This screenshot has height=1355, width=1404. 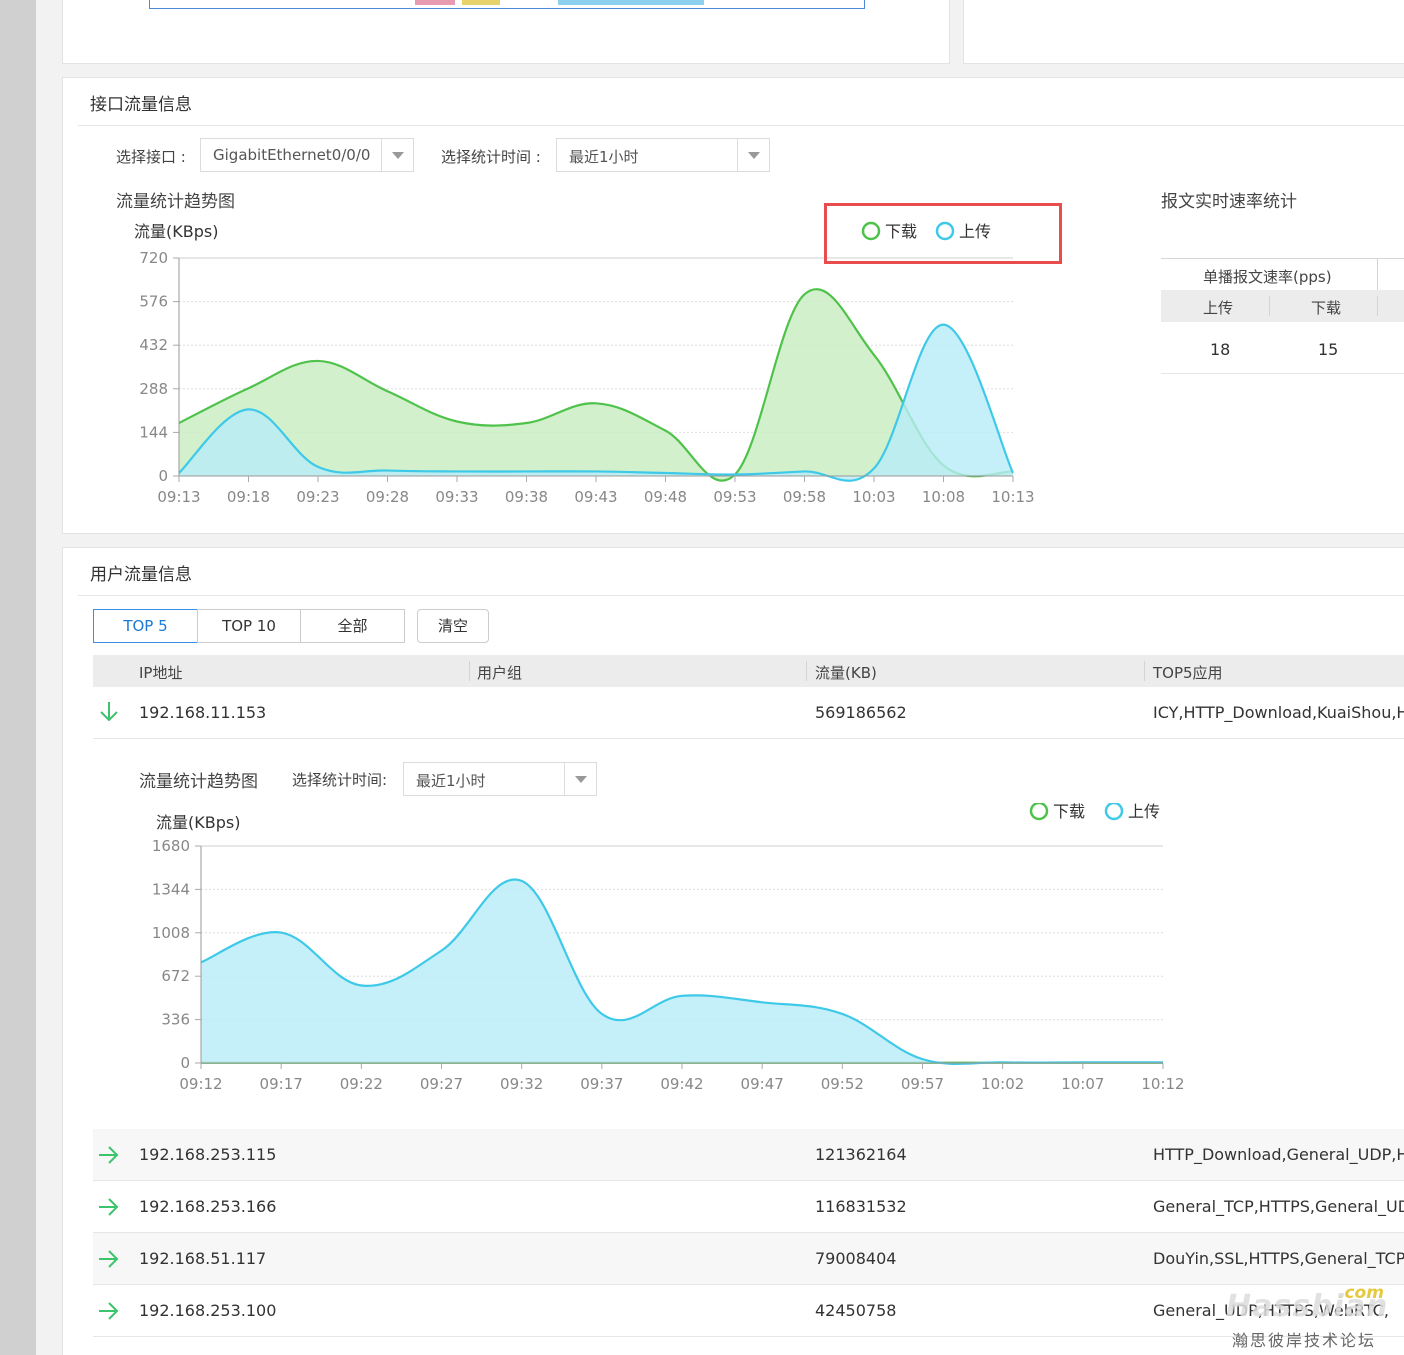 I want to click on col-ip: IP地址, so click(x=161, y=673).